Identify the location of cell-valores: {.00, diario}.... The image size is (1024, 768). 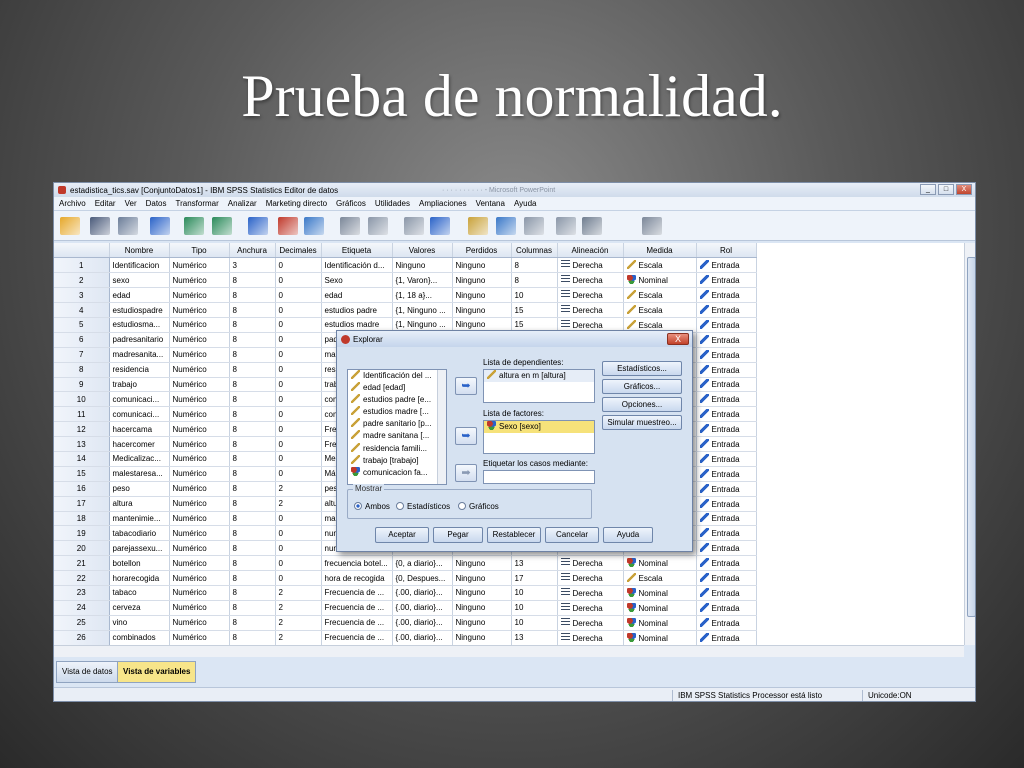
(422, 593).